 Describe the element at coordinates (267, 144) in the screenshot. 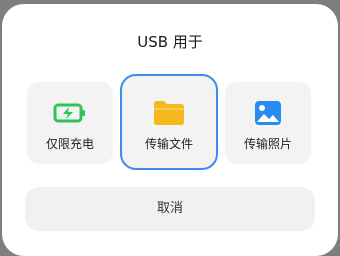

I see `option-label: 传输照片` at that location.